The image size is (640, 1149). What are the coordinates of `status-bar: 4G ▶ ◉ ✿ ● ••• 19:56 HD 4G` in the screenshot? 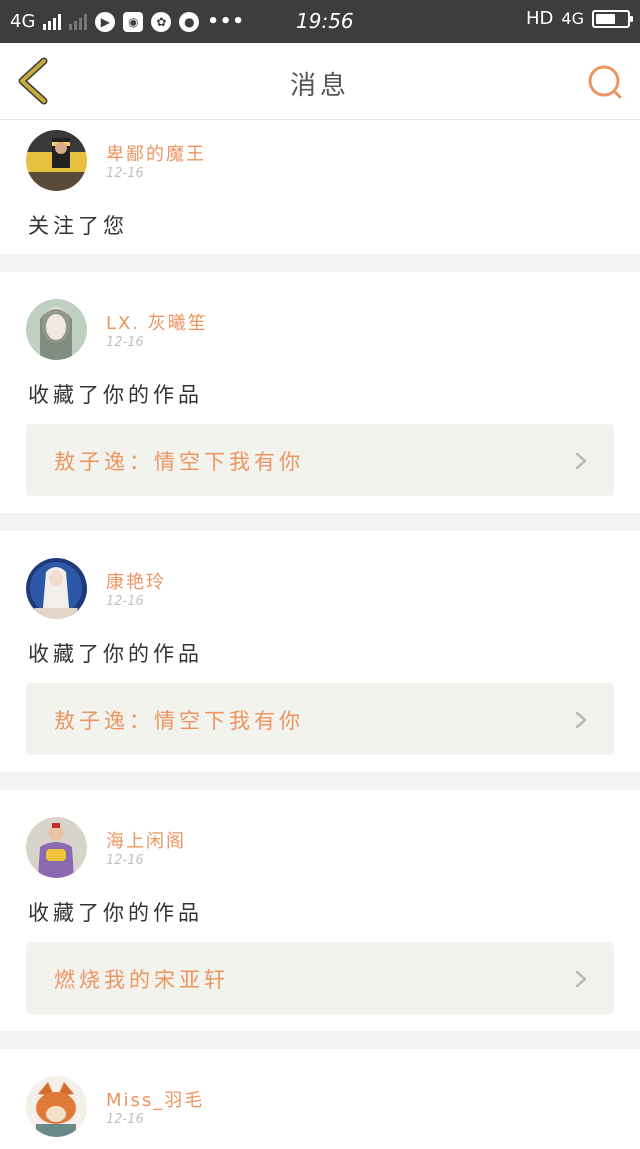 It's located at (320, 21).